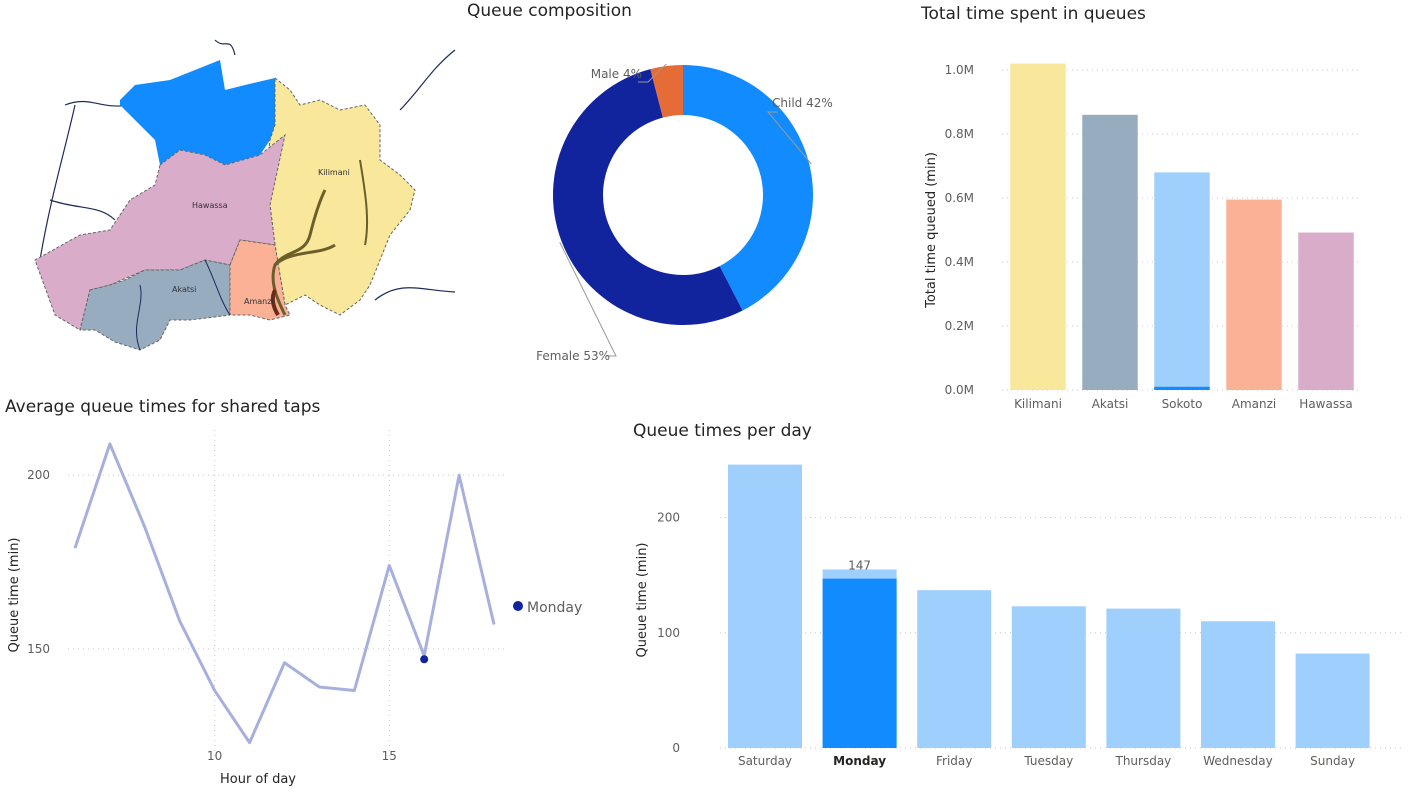 The width and height of the screenshot is (1415, 796). I want to click on map-svg: Kilimani Hawassa Akatsi Amanzi, so click(245, 195).